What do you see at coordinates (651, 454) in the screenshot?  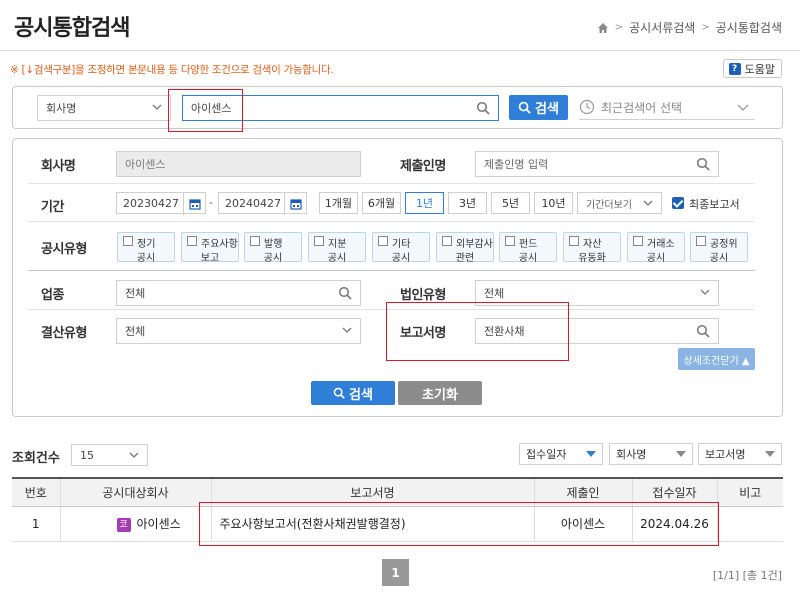 I see `sort-company-select: 회사명` at bounding box center [651, 454].